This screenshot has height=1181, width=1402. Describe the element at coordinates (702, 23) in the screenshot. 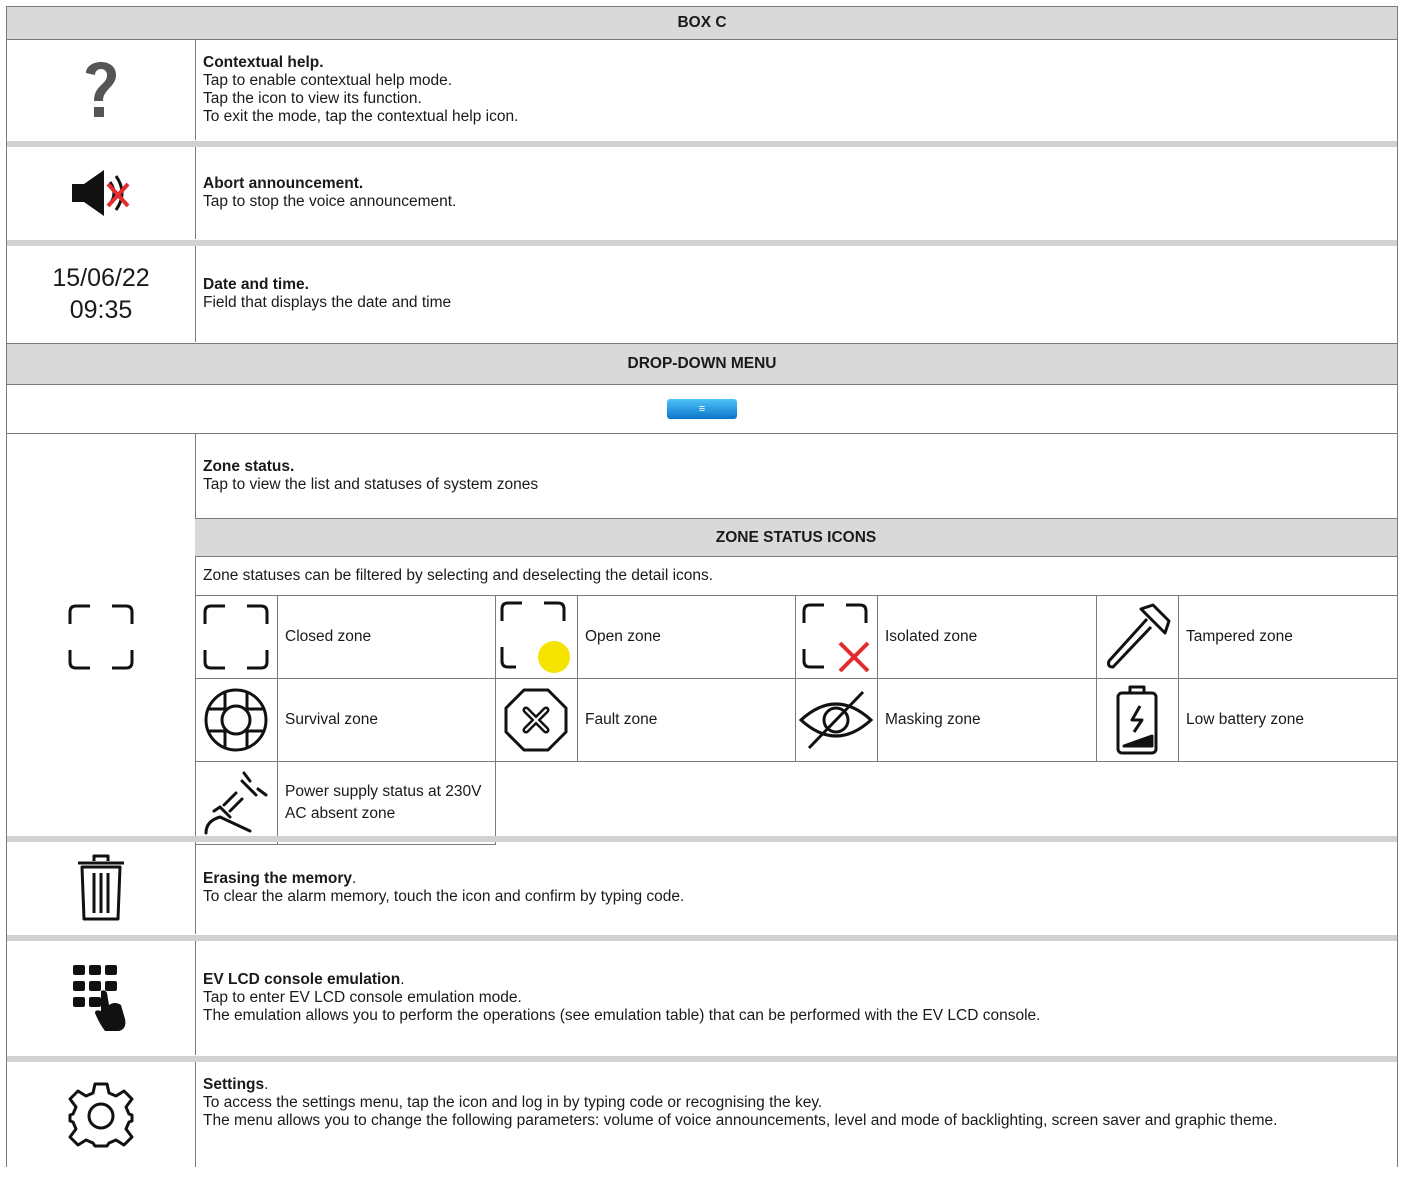

I see `box-c-header: BOX C` at that location.